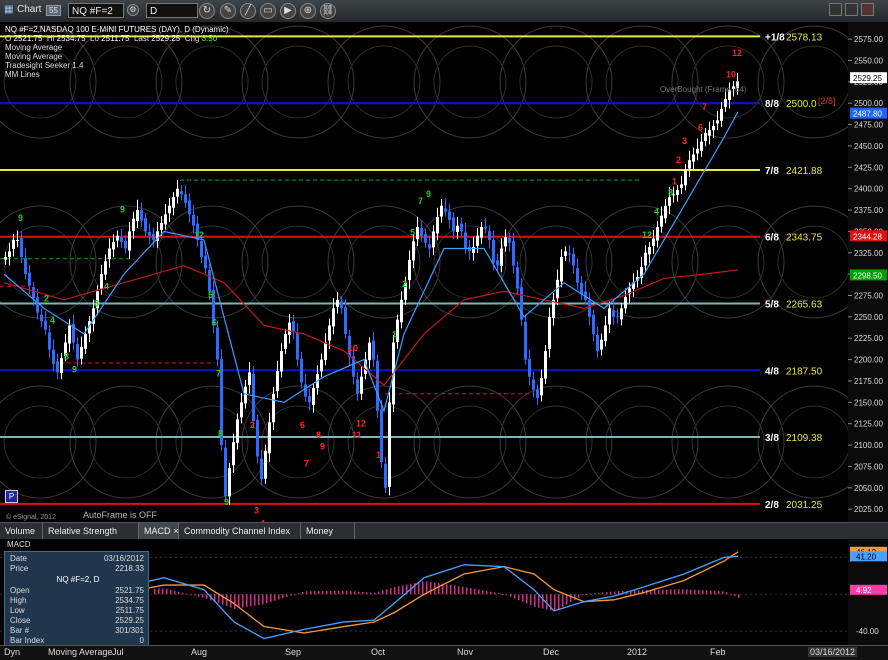  What do you see at coordinates (268, 11) in the screenshot?
I see `window-tile-icon: ▭` at bounding box center [268, 11].